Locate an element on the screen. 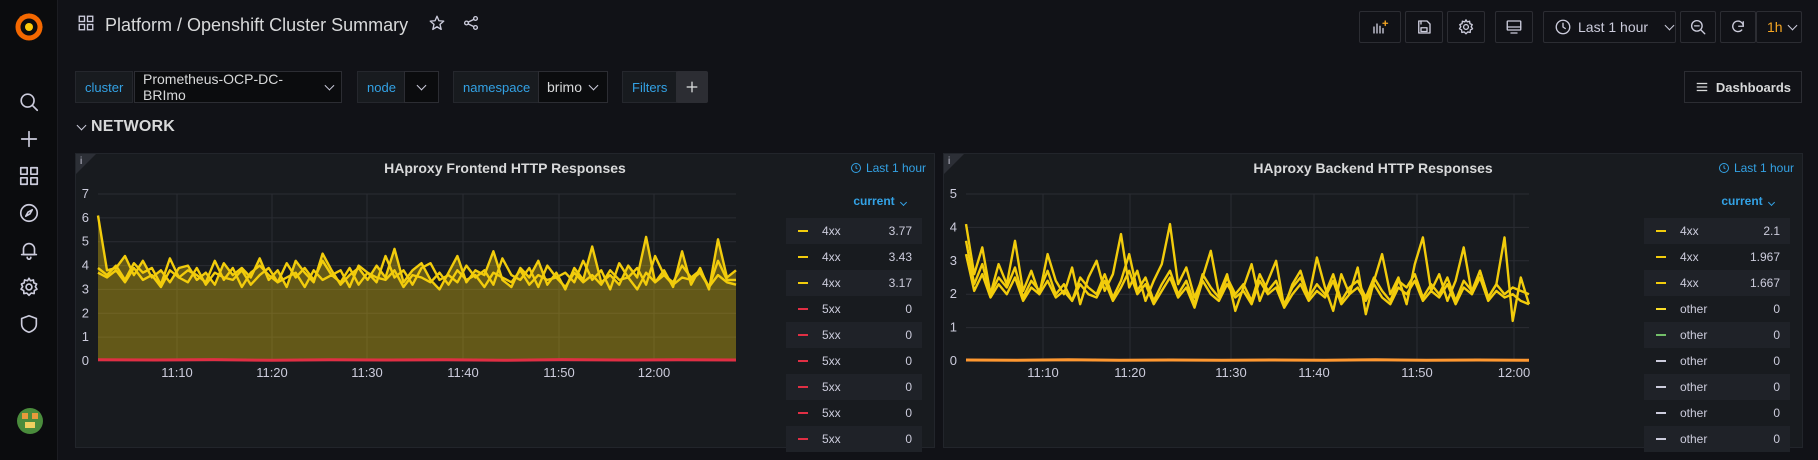 The height and width of the screenshot is (460, 1818). variable-label-node: node is located at coordinates (381, 87).